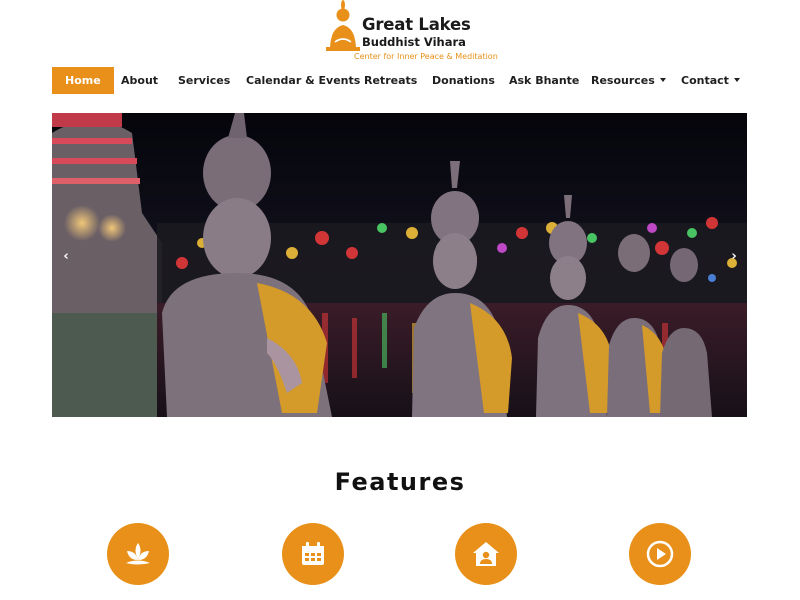  What do you see at coordinates (204, 80) in the screenshot?
I see `nav-item-services: Services` at bounding box center [204, 80].